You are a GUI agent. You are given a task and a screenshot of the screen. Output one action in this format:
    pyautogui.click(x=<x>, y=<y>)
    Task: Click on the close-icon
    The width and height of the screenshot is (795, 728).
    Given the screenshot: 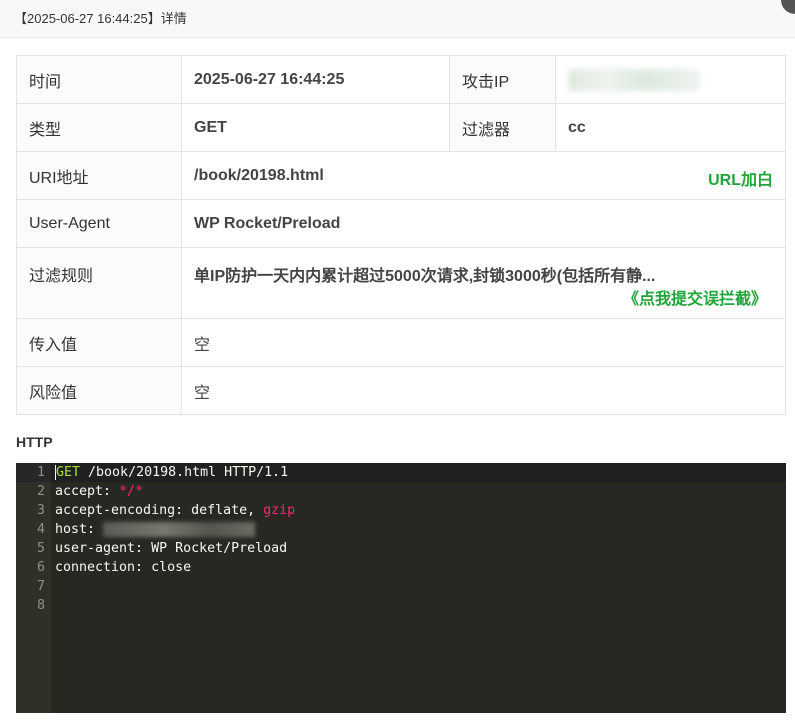 What is the action you would take?
    pyautogui.click(x=788, y=7)
    